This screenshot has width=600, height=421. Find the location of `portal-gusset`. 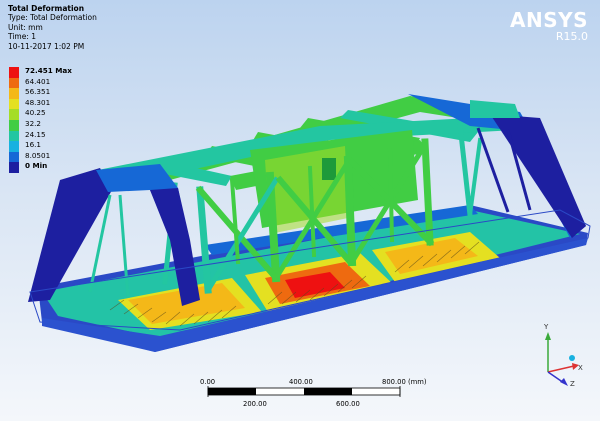

portal-gusset is located at coordinates (329, 169).